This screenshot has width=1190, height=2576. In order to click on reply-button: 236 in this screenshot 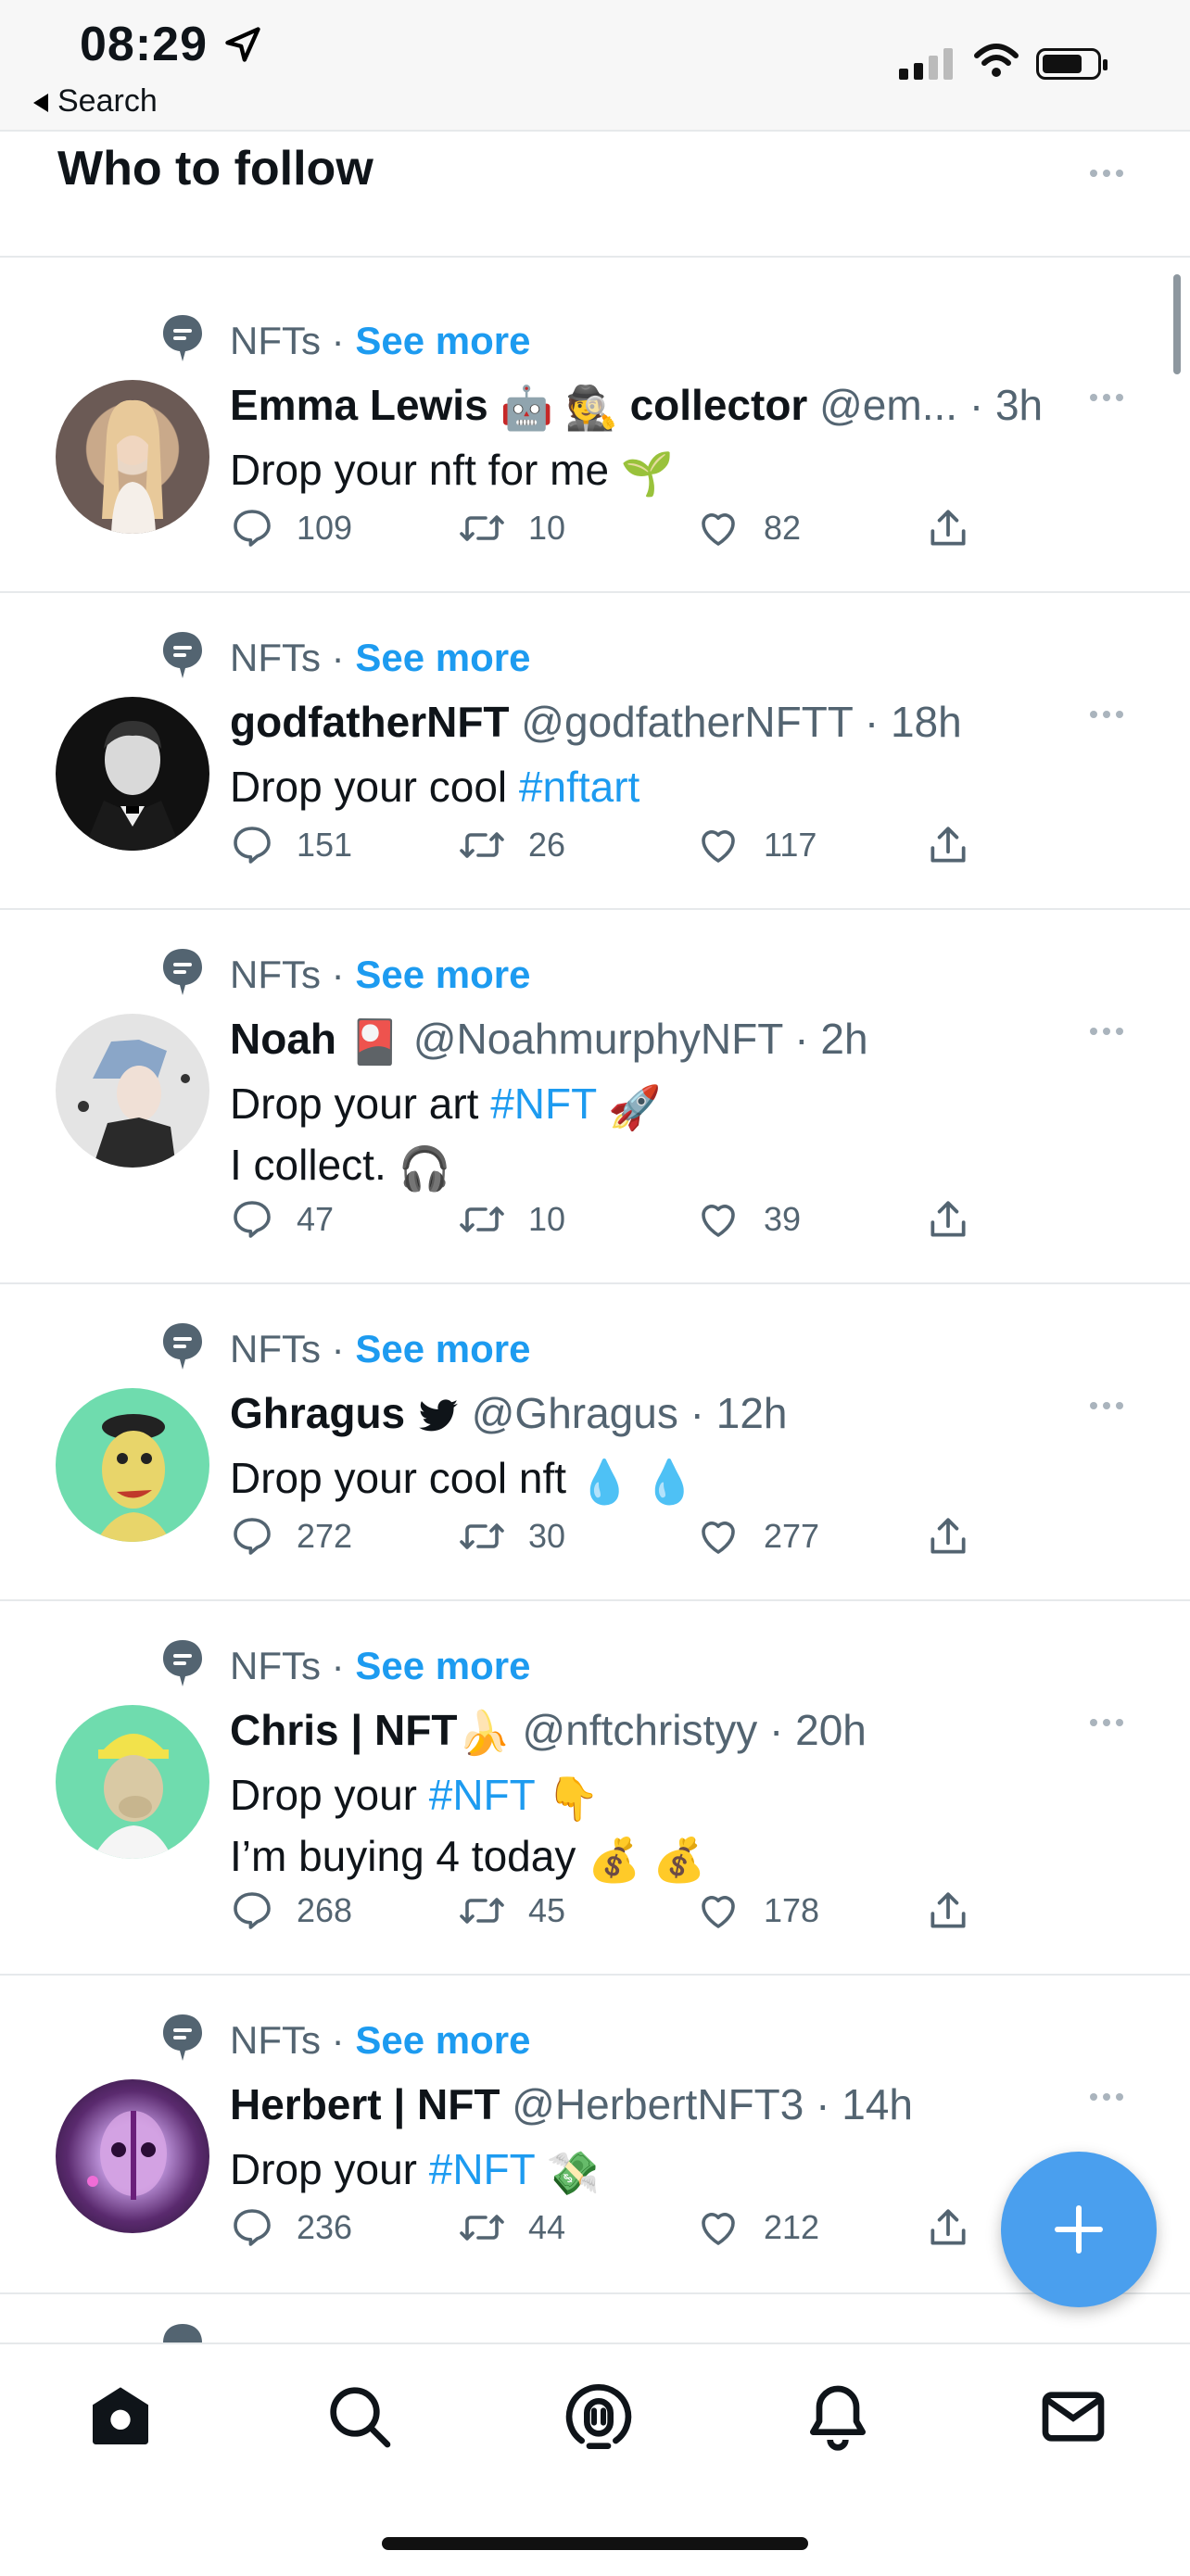, I will do `click(291, 2227)`.